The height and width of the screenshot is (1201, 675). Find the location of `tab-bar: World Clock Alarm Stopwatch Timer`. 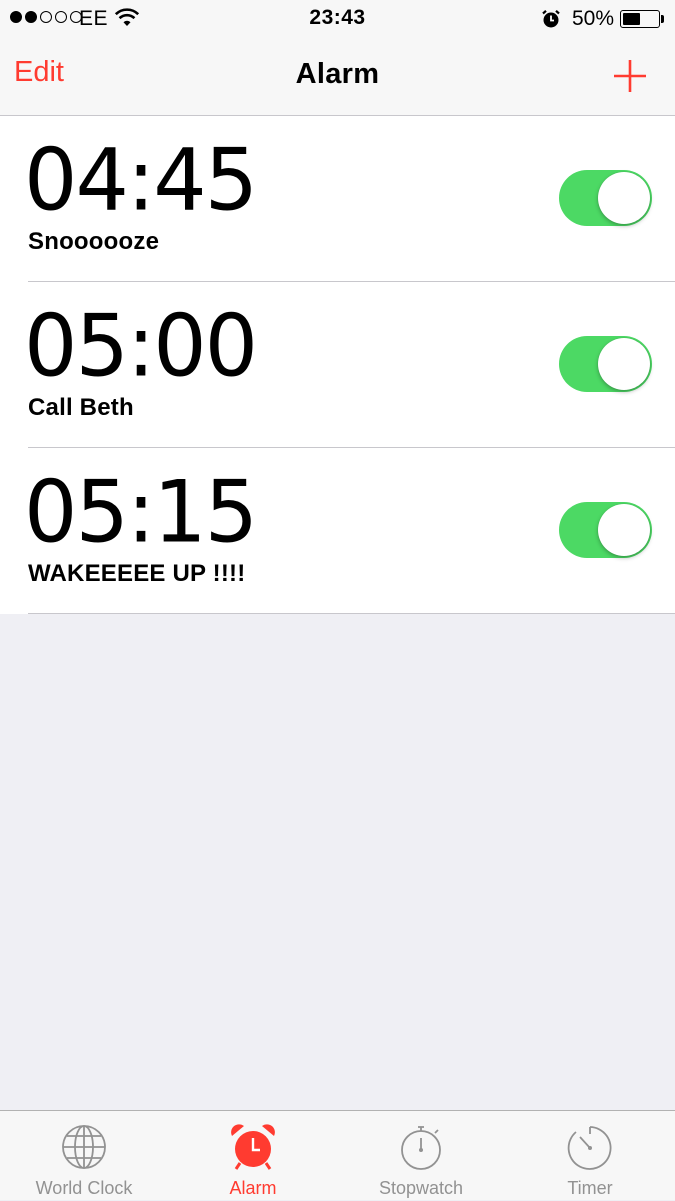

tab-bar: World Clock Alarm Stopwatch Timer is located at coordinates (337, 1155).